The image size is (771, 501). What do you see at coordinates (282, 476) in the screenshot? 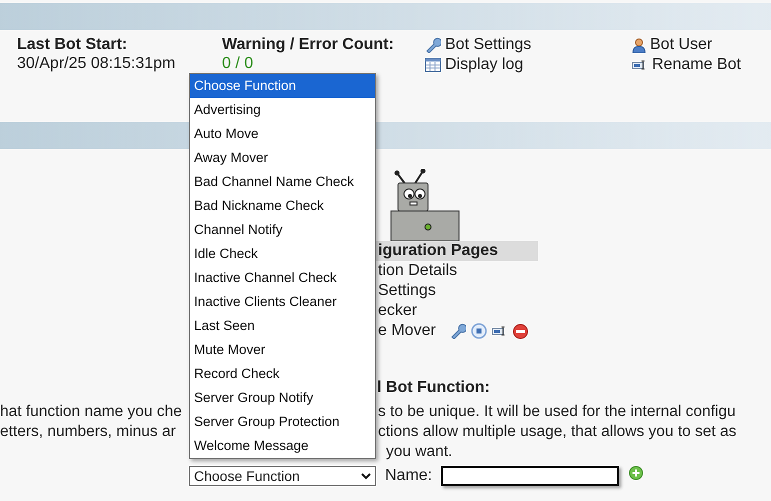
I see `function-select: Choose Function` at bounding box center [282, 476].